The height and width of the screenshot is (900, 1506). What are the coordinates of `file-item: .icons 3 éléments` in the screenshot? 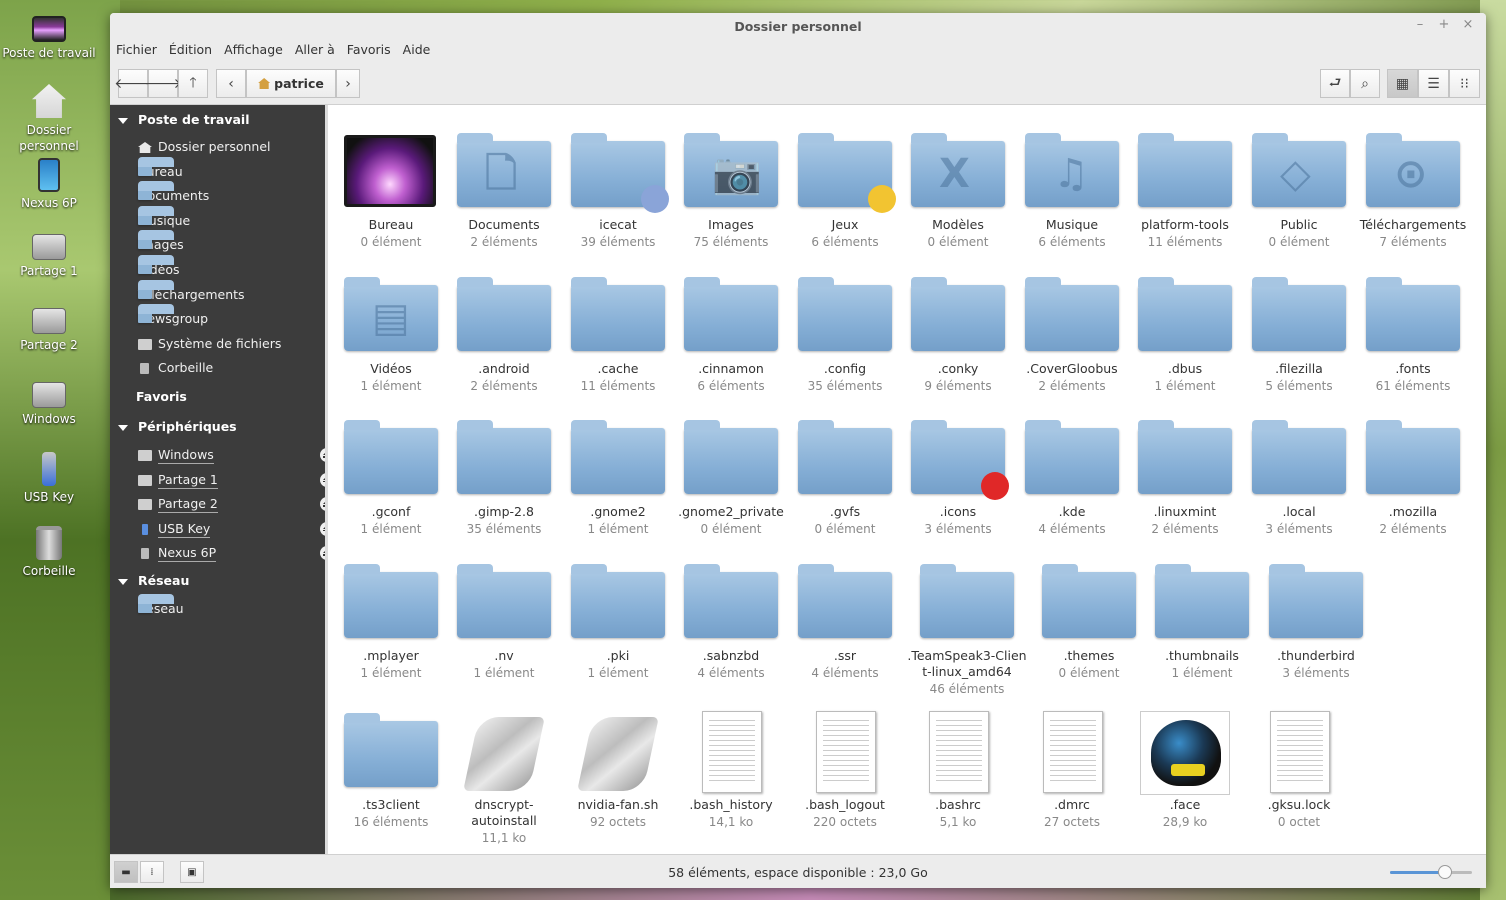 It's located at (958, 478).